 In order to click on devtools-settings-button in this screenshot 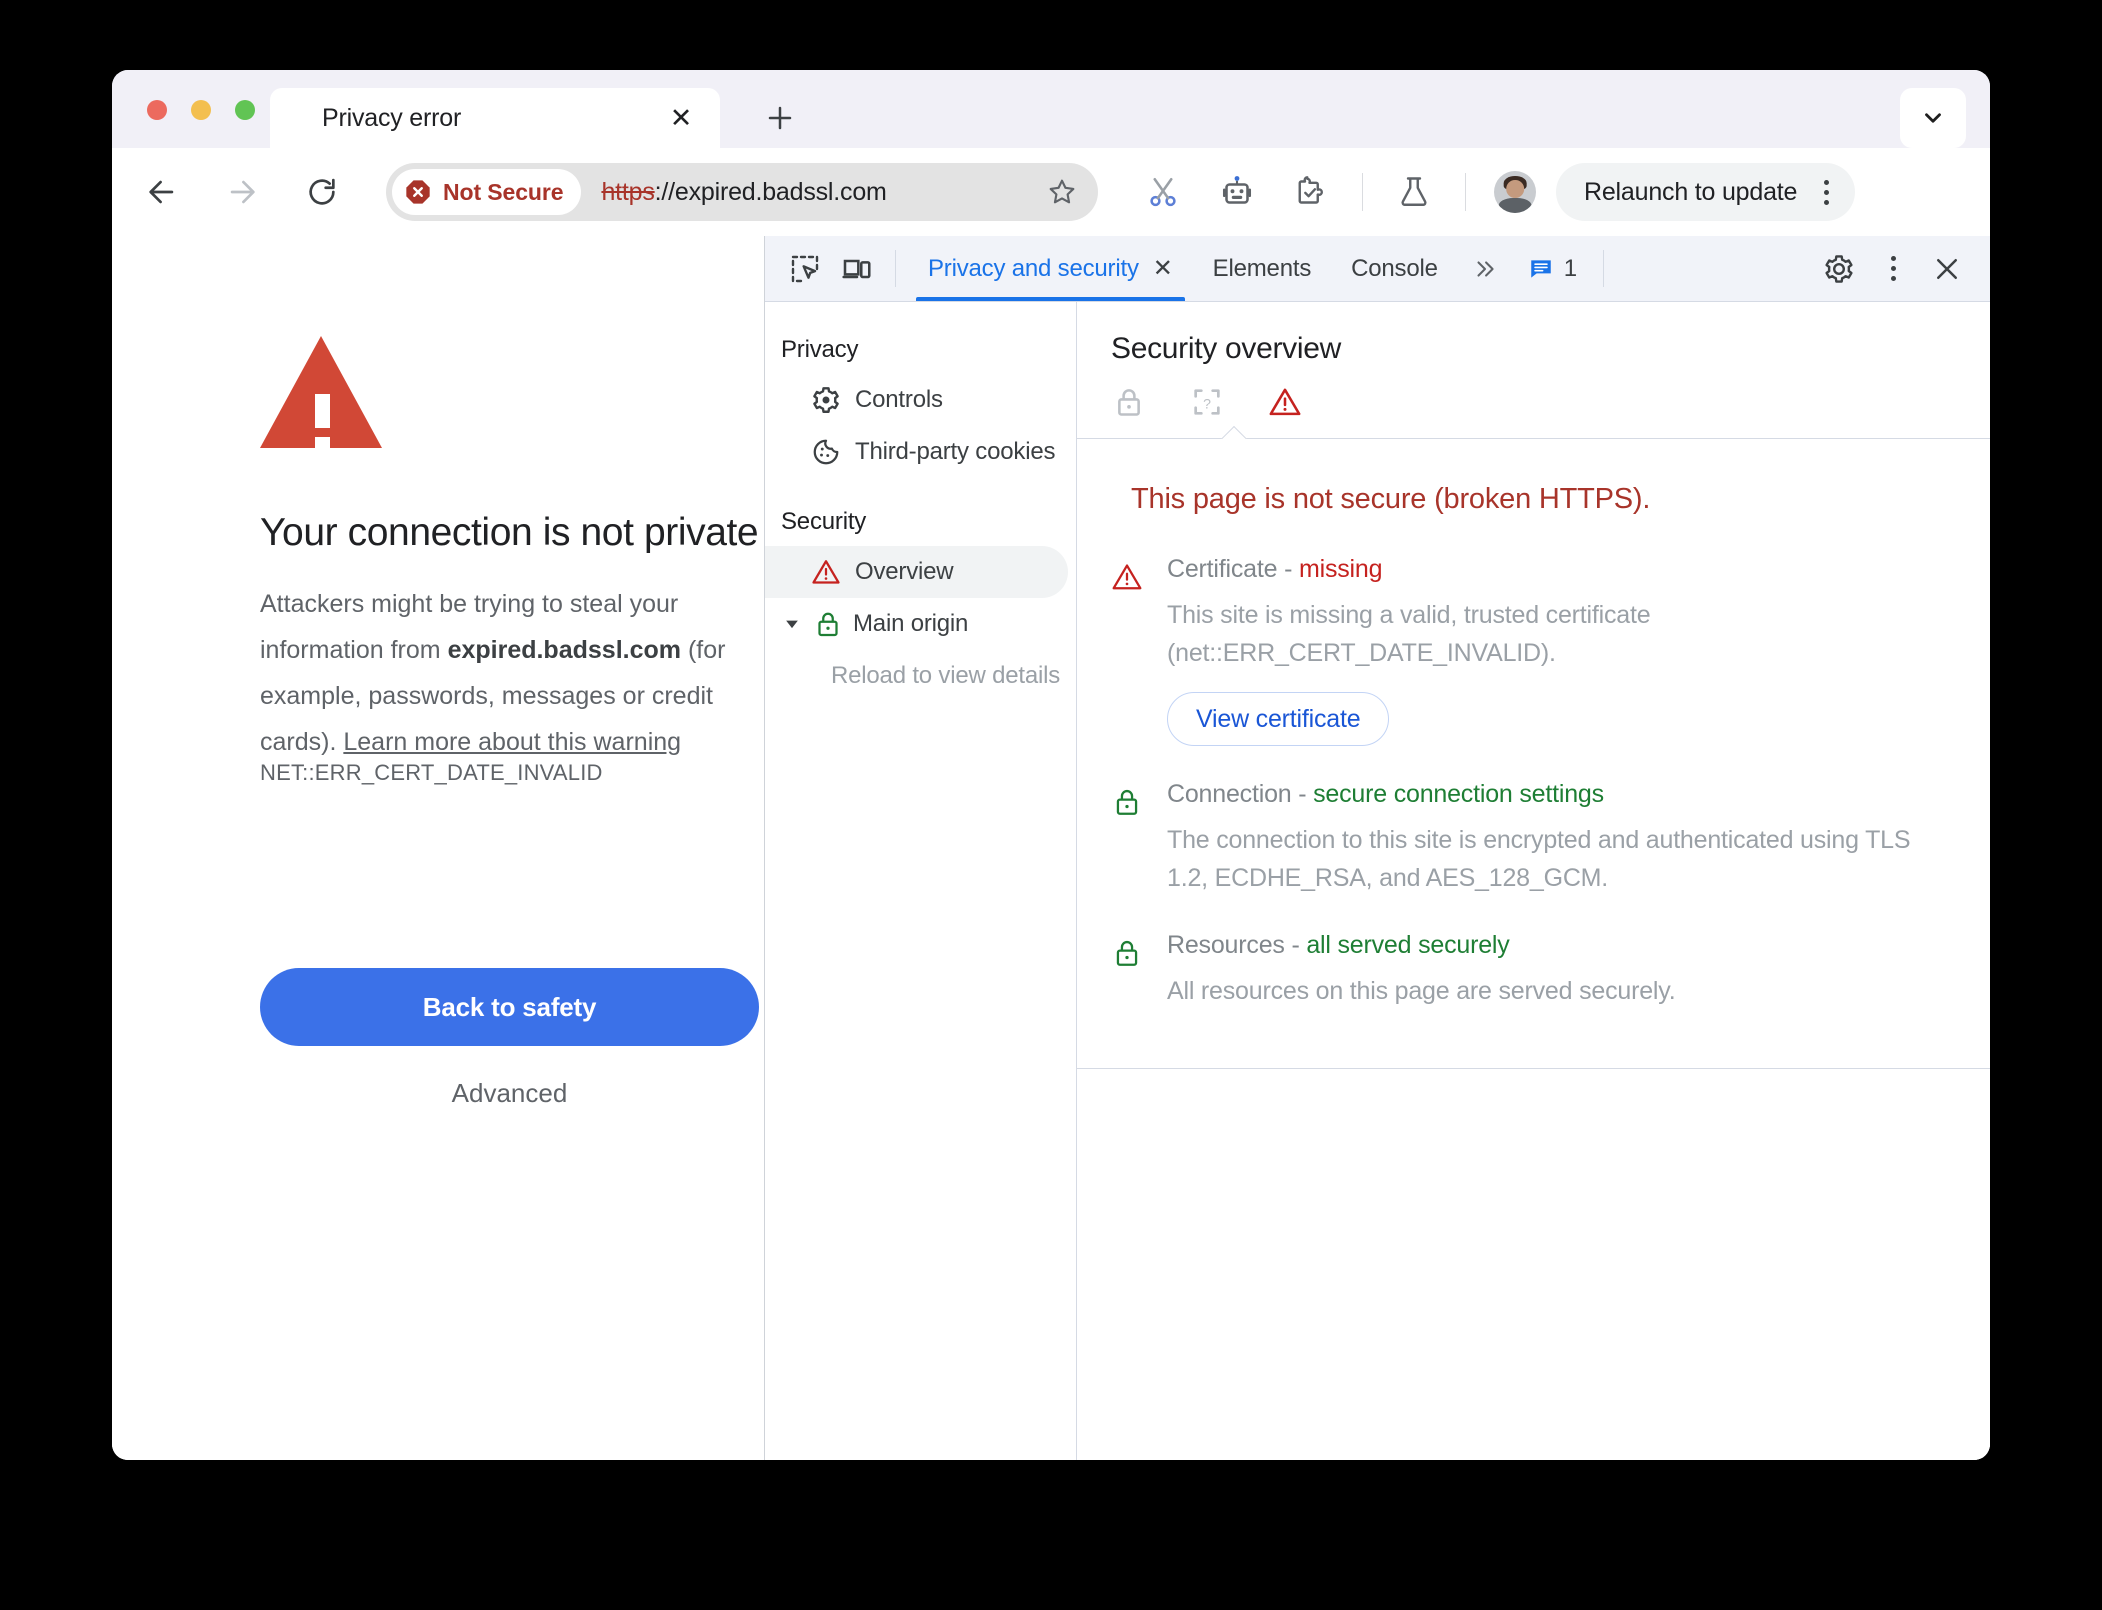, I will do `click(1839, 269)`.